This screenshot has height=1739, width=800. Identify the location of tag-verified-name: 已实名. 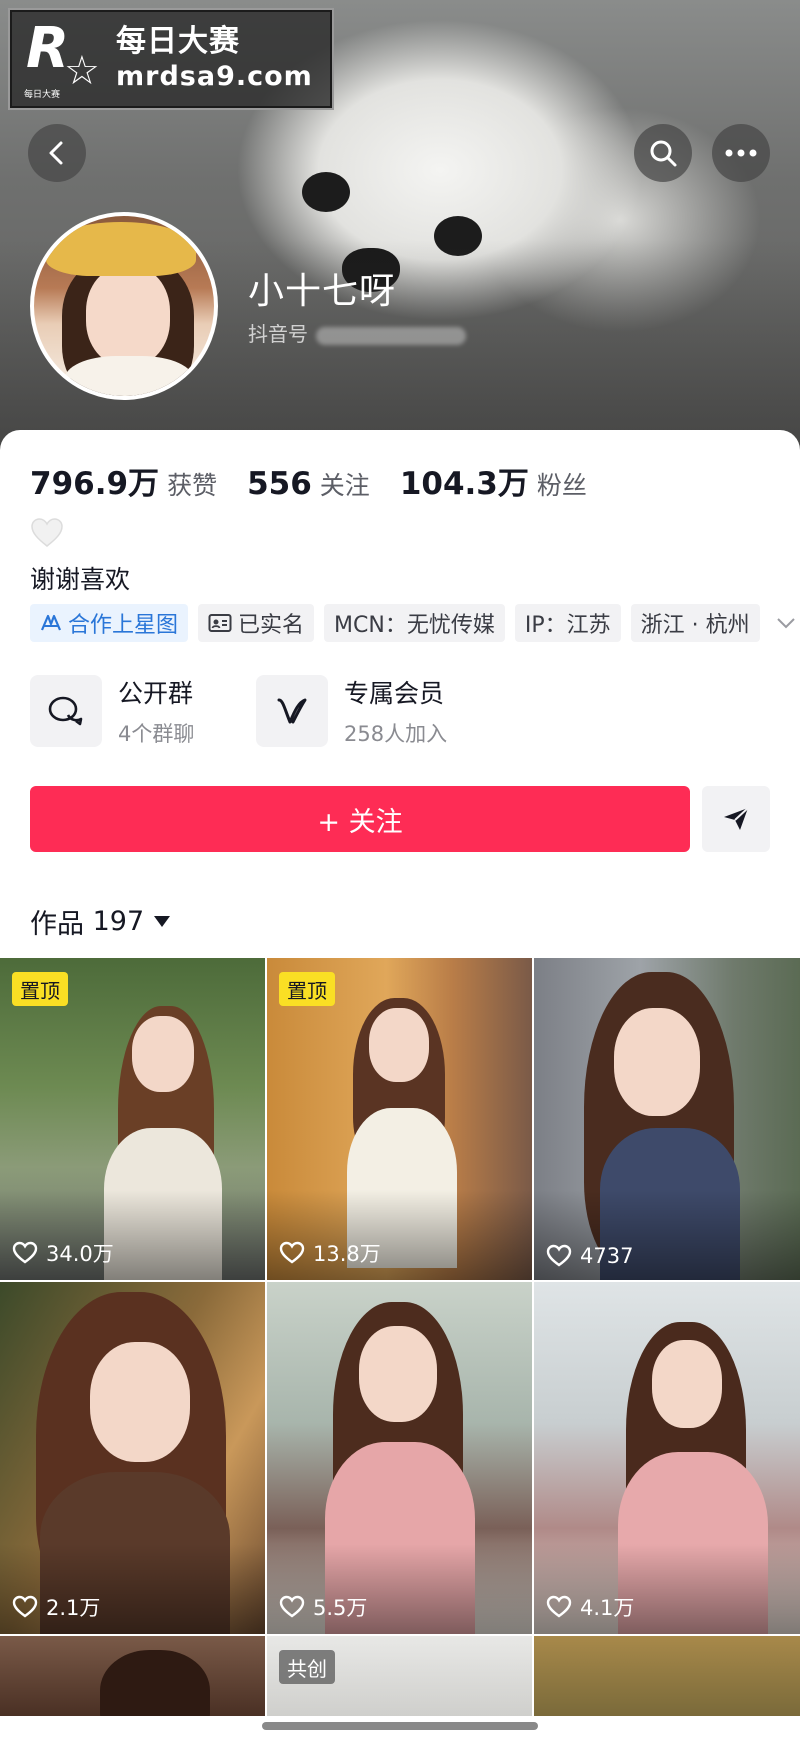
(256, 623).